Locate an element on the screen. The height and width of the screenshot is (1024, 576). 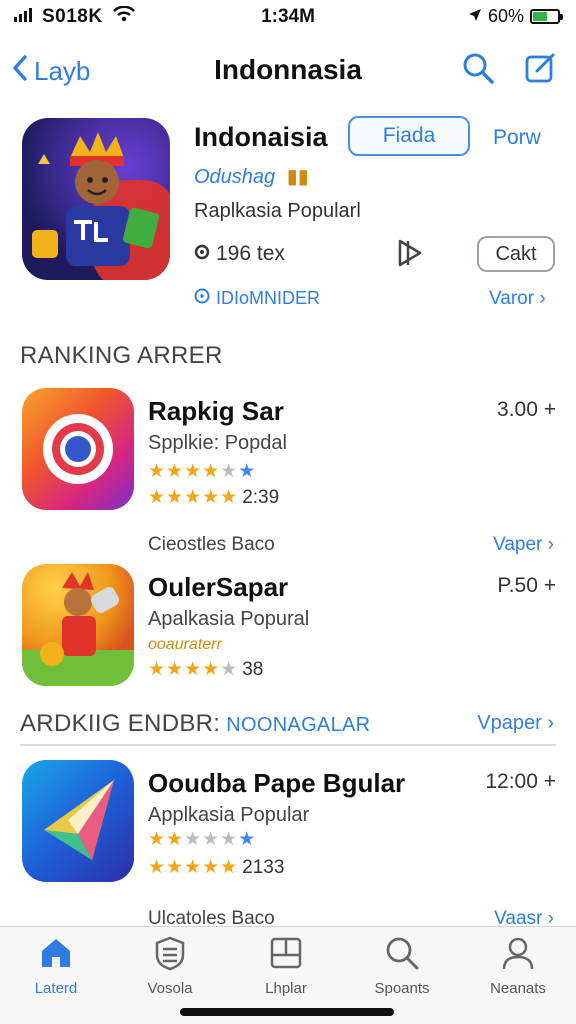
badge-icon: ▮▮ is located at coordinates (297, 177).